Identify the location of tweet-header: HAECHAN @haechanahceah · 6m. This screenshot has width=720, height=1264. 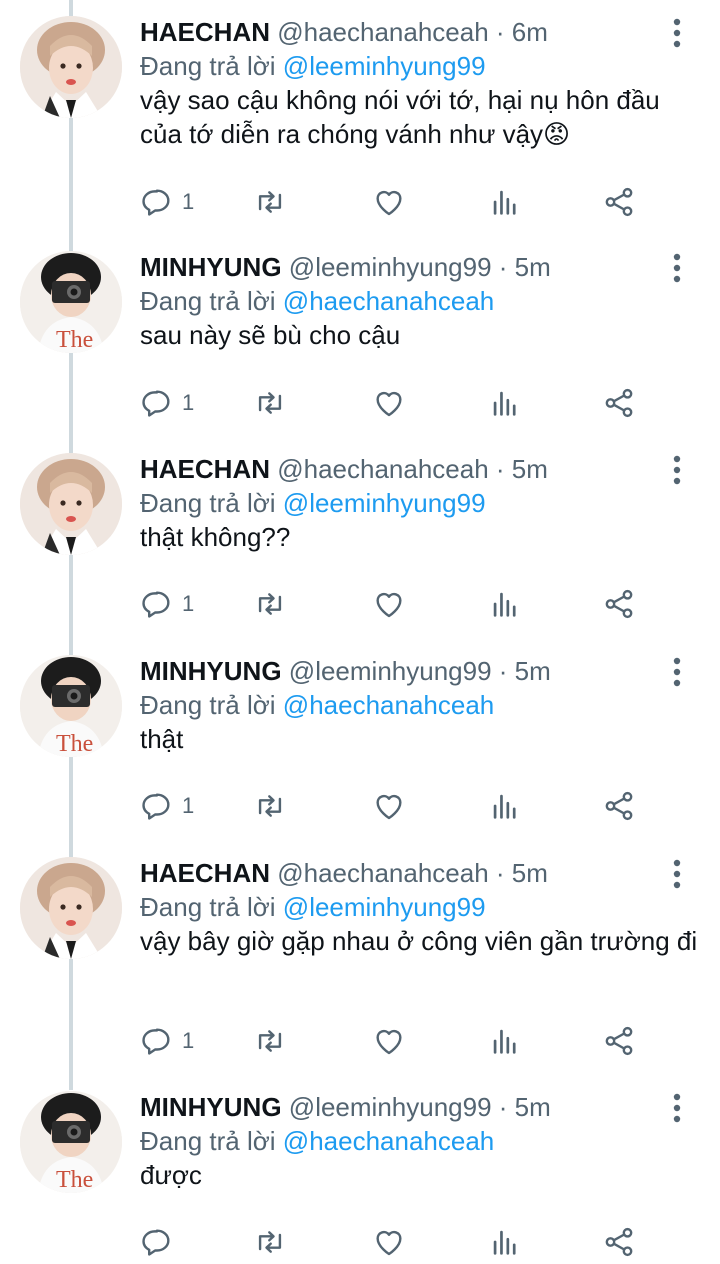
(344, 32).